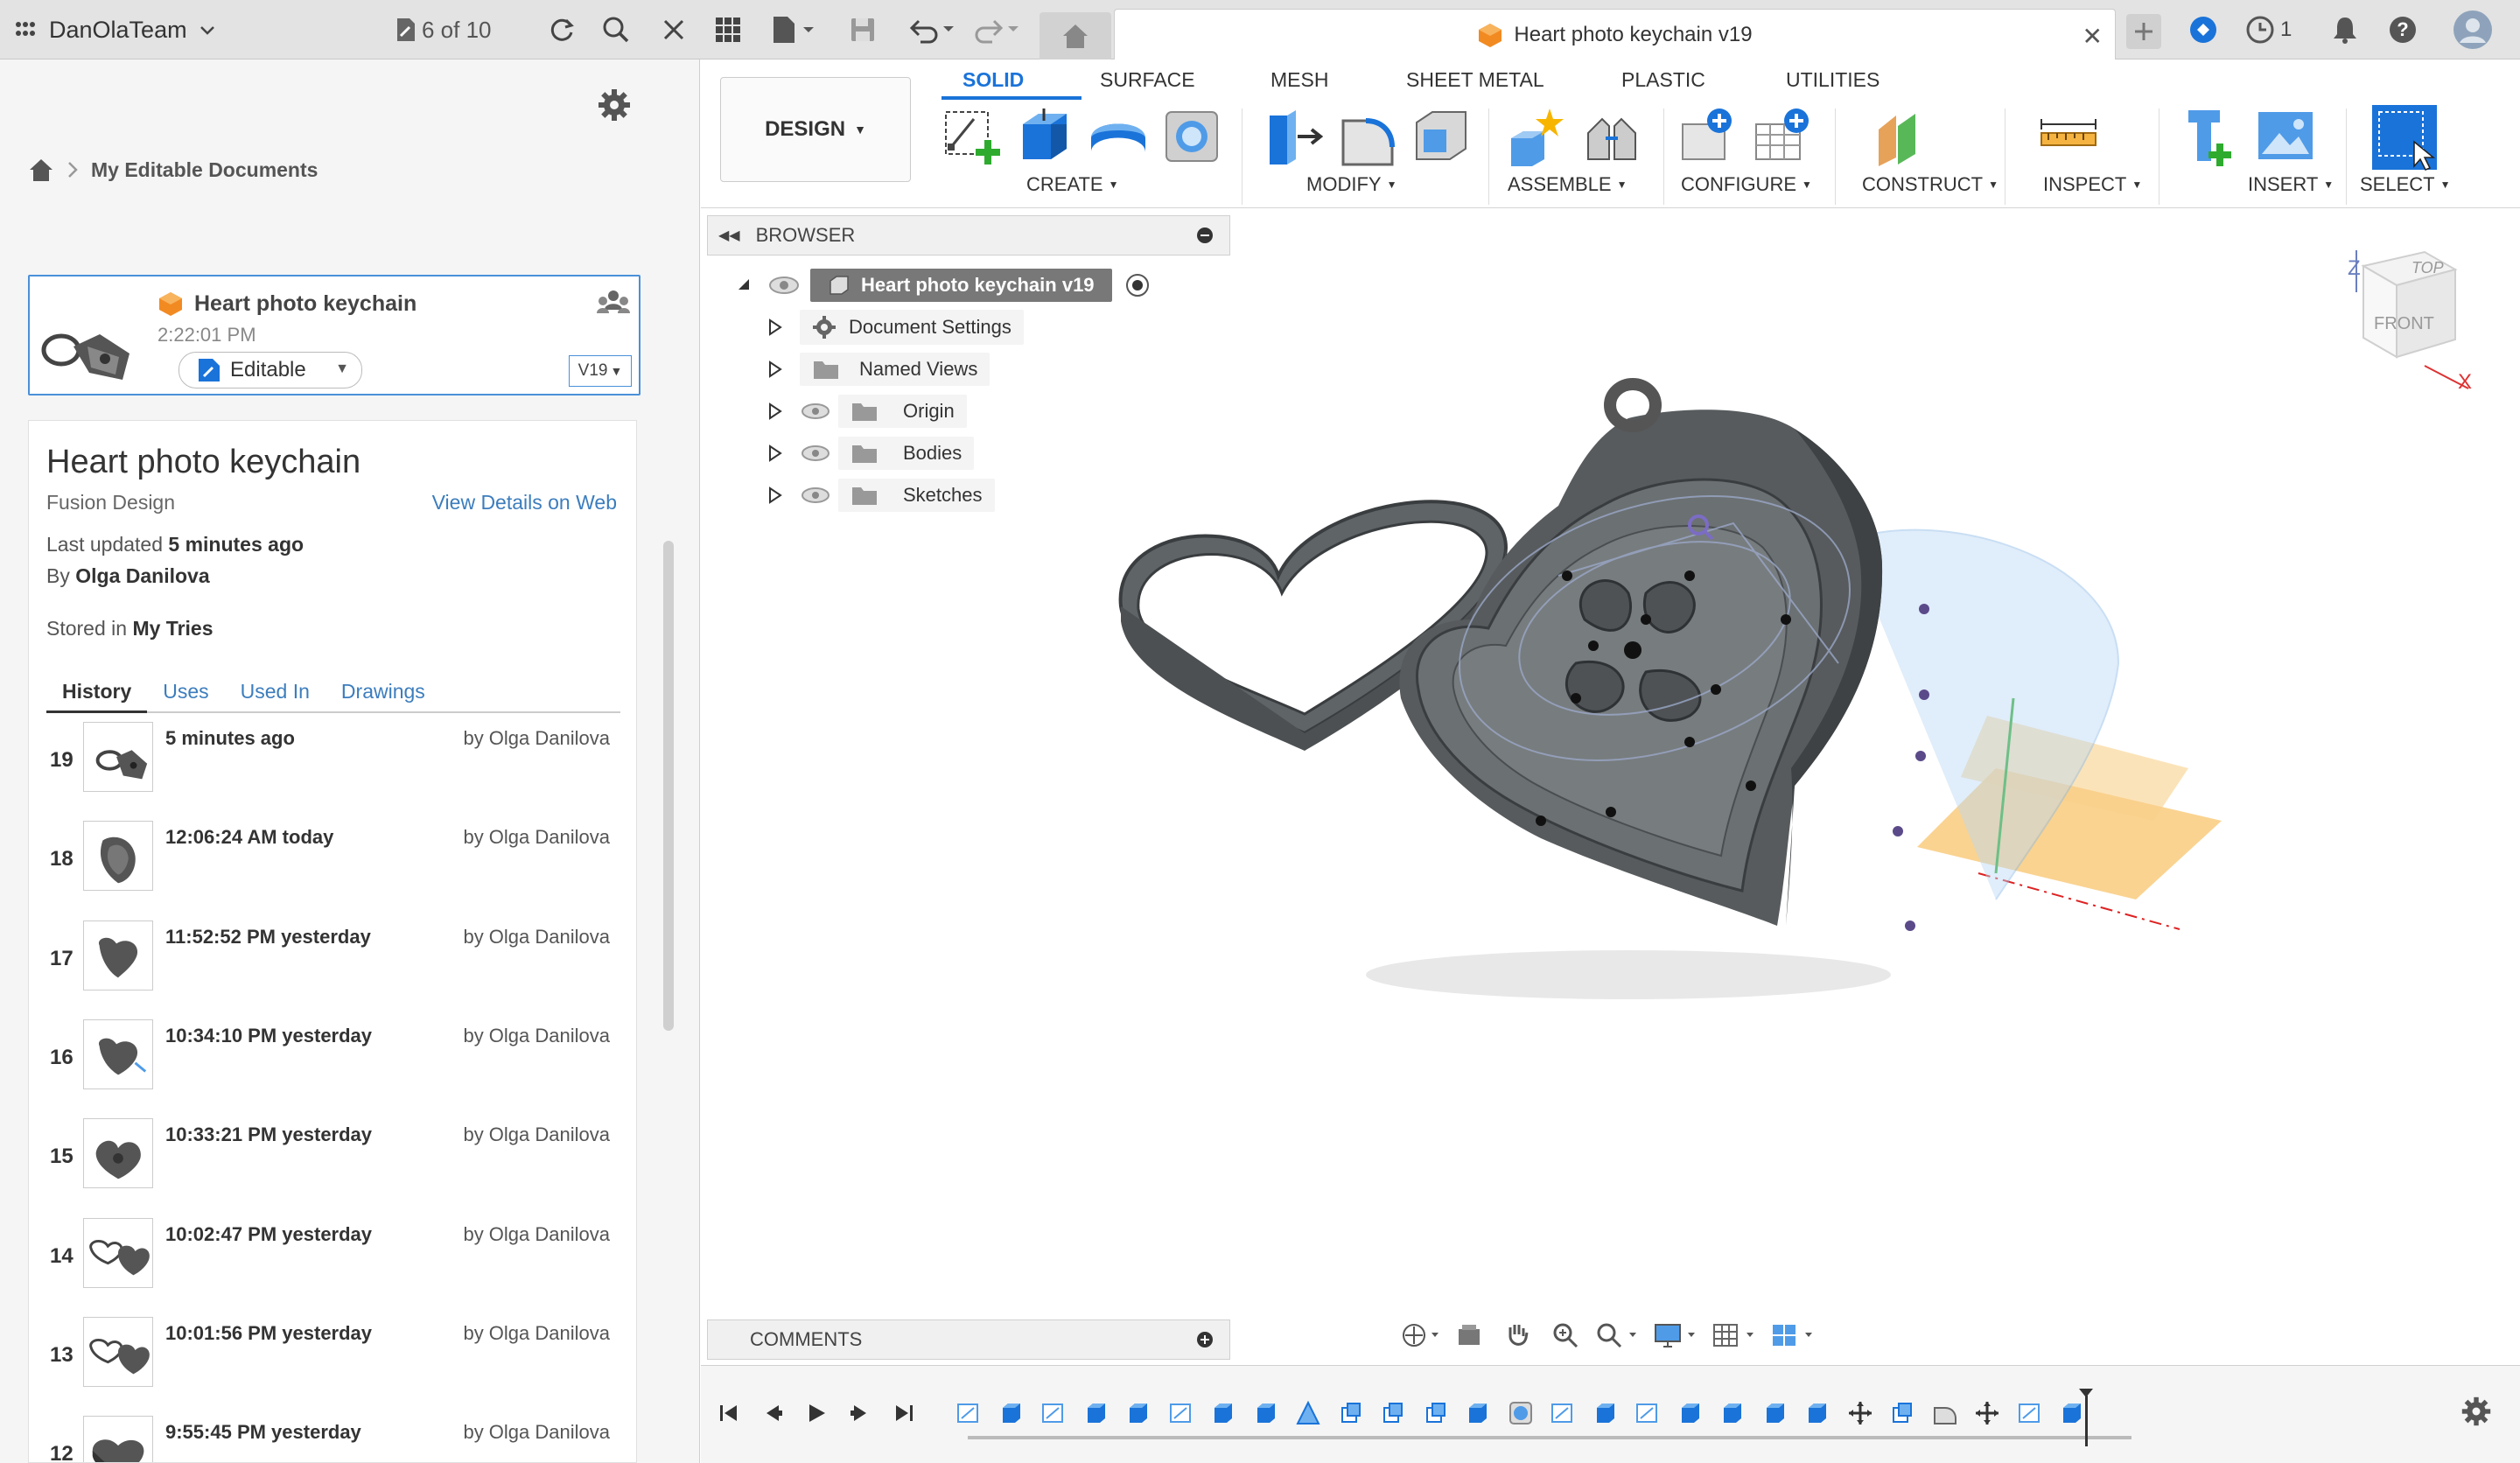  I want to click on tab-drawings: Drawings, so click(383, 693).